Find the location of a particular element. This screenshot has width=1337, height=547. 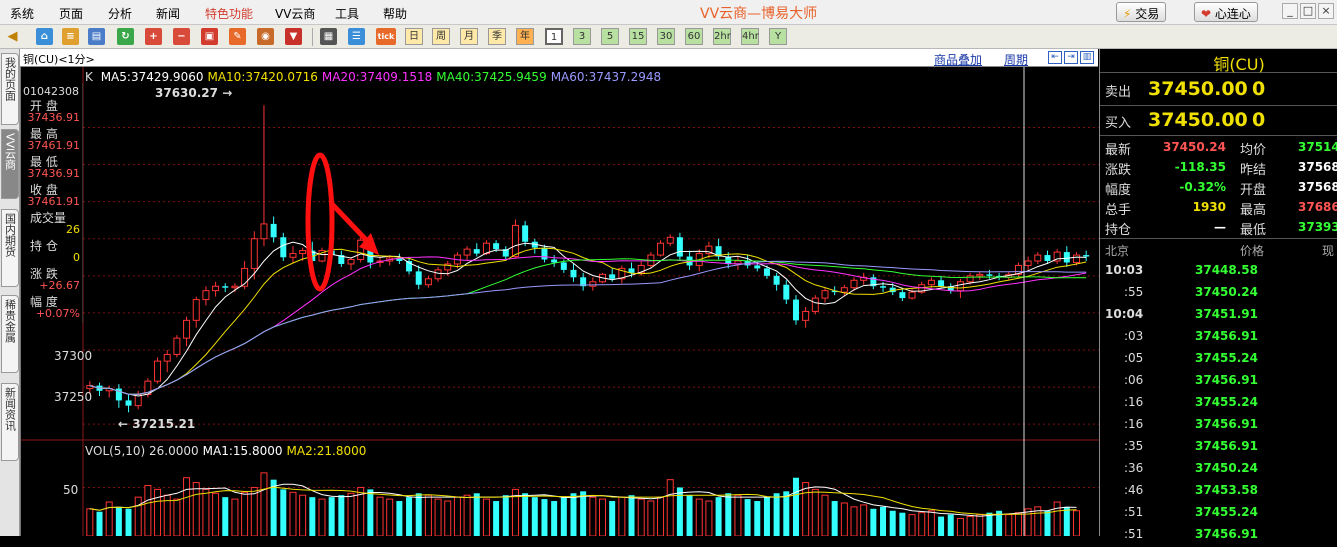

period-button-周: 周 is located at coordinates (441, 36).